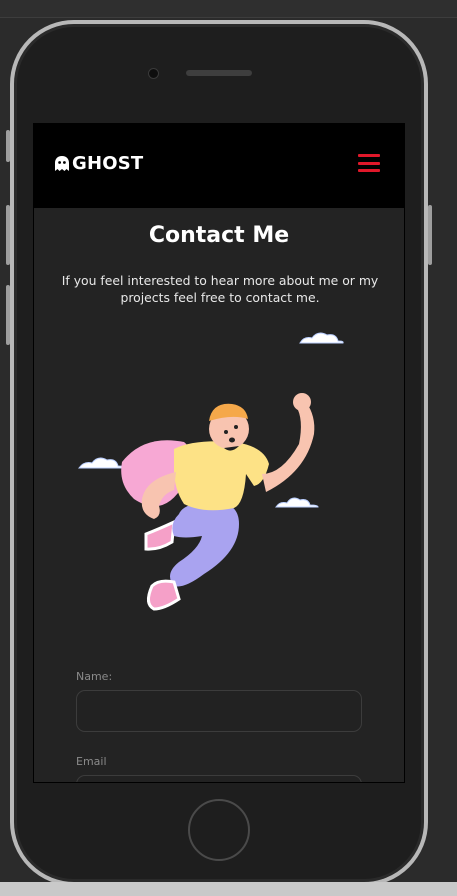 This screenshot has height=896, width=457. What do you see at coordinates (221, 476) in the screenshot?
I see `shirt` at bounding box center [221, 476].